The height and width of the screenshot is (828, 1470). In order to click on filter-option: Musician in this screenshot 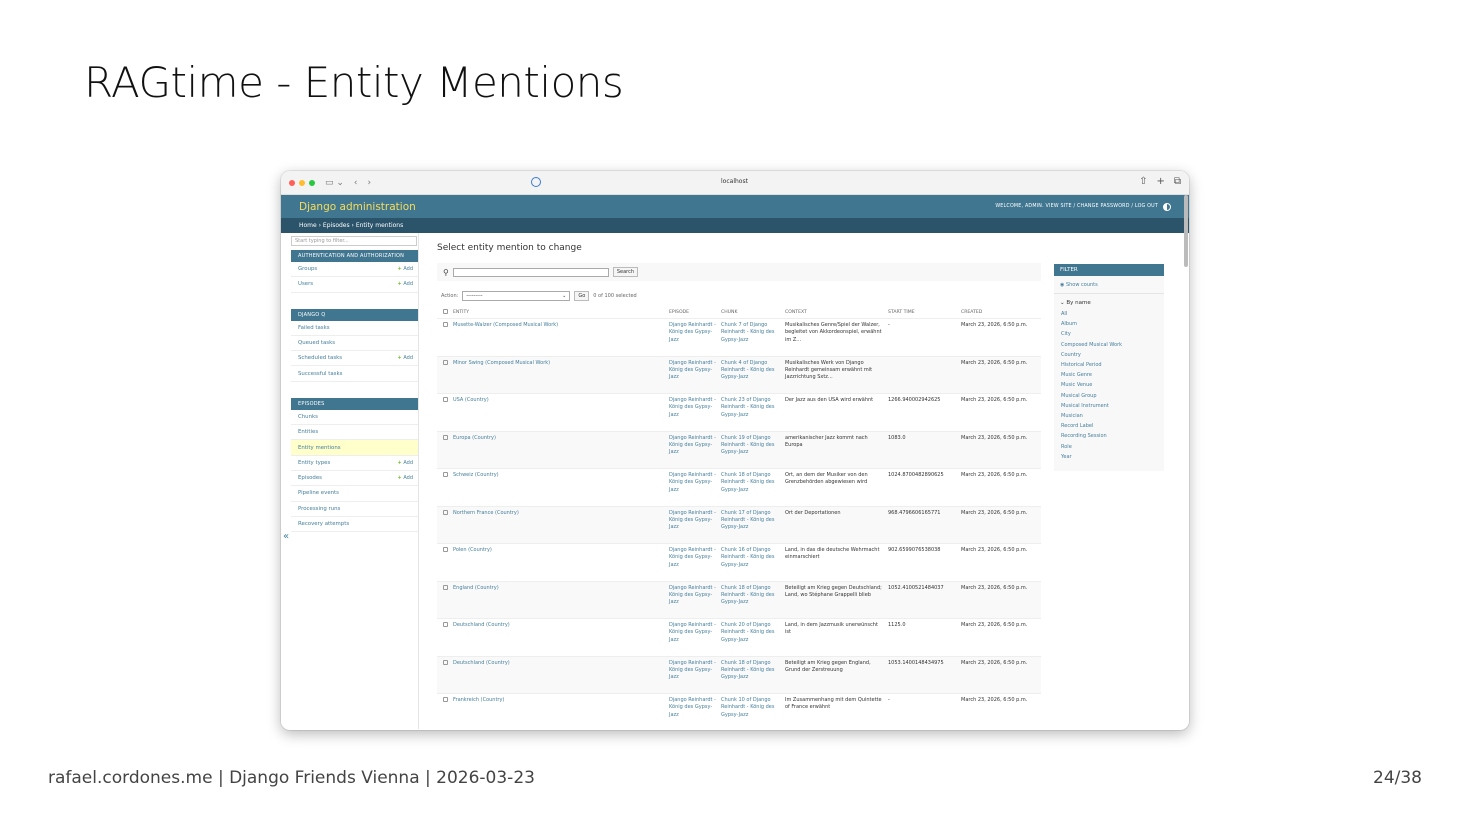, I will do `click(1109, 416)`.